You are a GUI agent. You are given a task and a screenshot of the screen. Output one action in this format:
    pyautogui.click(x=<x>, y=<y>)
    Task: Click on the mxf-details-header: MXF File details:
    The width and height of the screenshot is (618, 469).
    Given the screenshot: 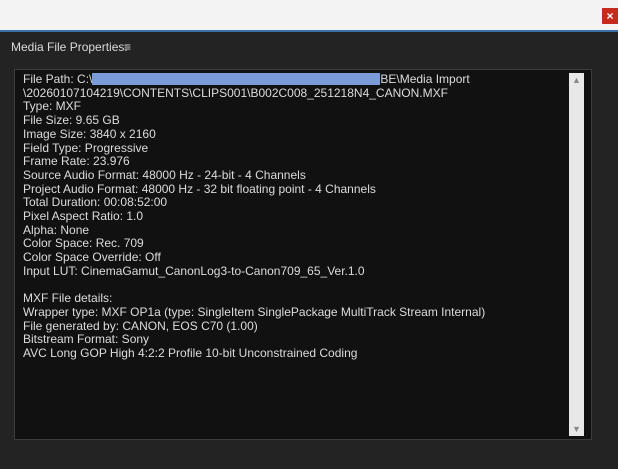 What is the action you would take?
    pyautogui.click(x=68, y=298)
    